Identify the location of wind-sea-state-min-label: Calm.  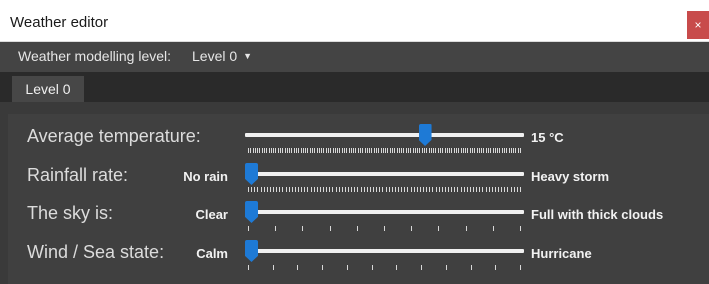
(212, 253).